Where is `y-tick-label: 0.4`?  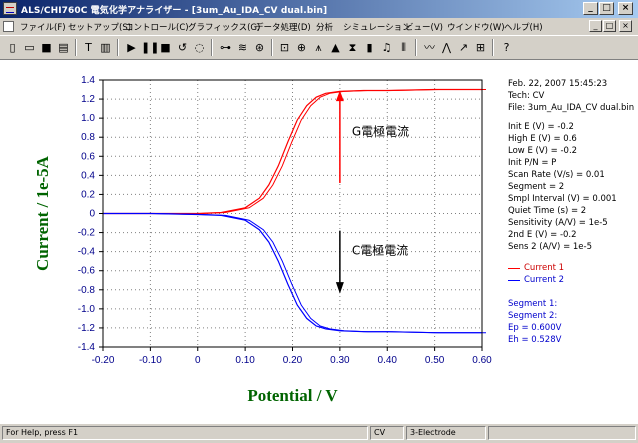 y-tick-label: 0.4 is located at coordinates (88, 175).